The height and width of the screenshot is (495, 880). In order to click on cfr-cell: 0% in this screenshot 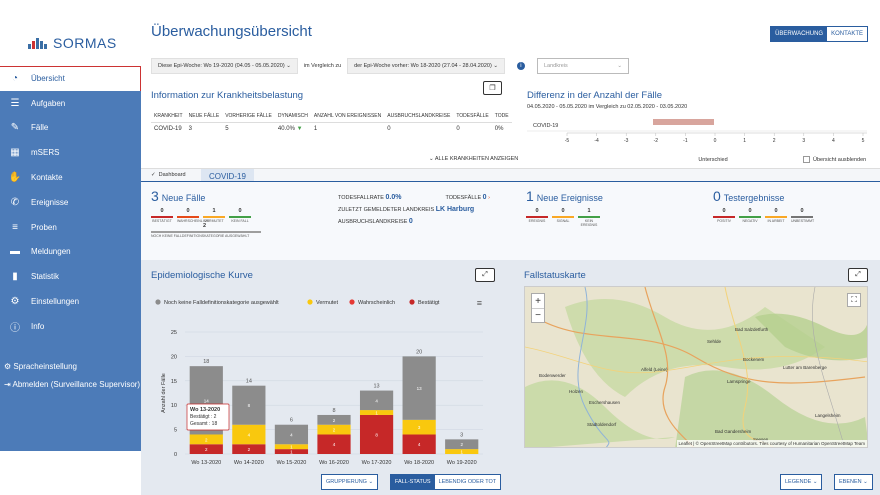, I will do `click(499, 129)`.